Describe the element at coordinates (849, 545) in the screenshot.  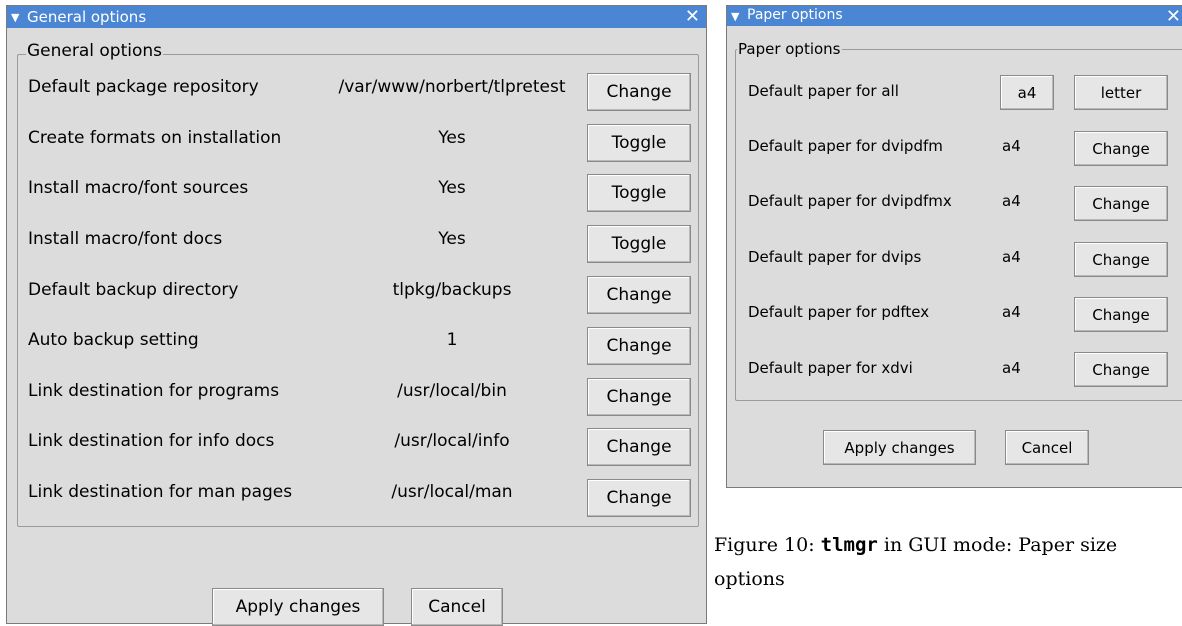
I see `caption-command: tlmgr` at that location.